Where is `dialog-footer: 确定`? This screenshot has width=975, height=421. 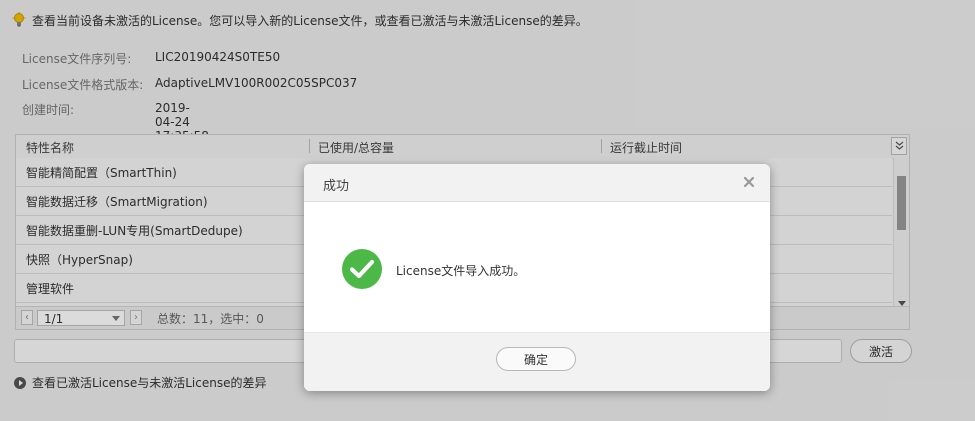
dialog-footer: 确定 is located at coordinates (537, 361).